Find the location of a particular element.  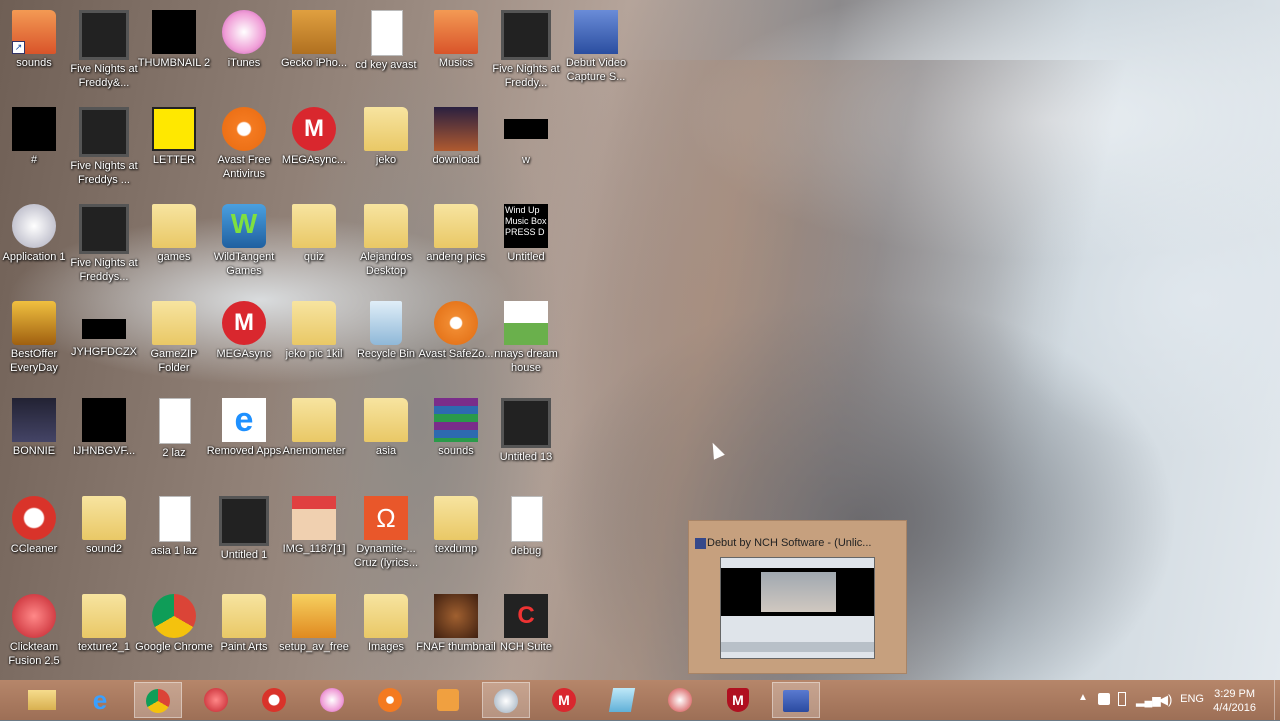

nch-icon: C is located at coordinates (526, 616).